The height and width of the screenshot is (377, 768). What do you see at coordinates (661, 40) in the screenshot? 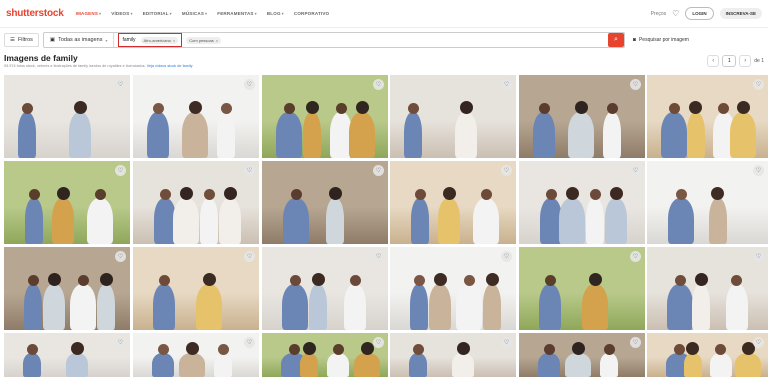
I see `search-by-image-button: ◙ Pesquisar por imagem` at bounding box center [661, 40].